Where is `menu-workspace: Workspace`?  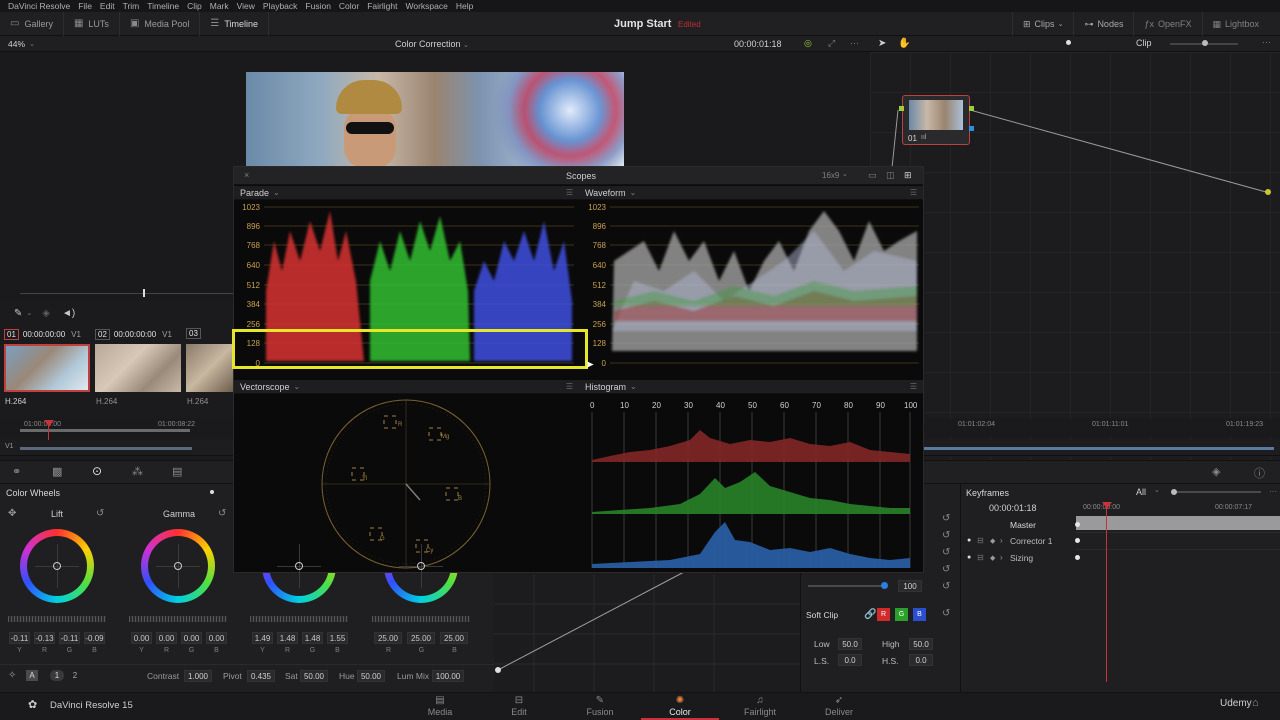
menu-workspace: Workspace is located at coordinates (426, 6).